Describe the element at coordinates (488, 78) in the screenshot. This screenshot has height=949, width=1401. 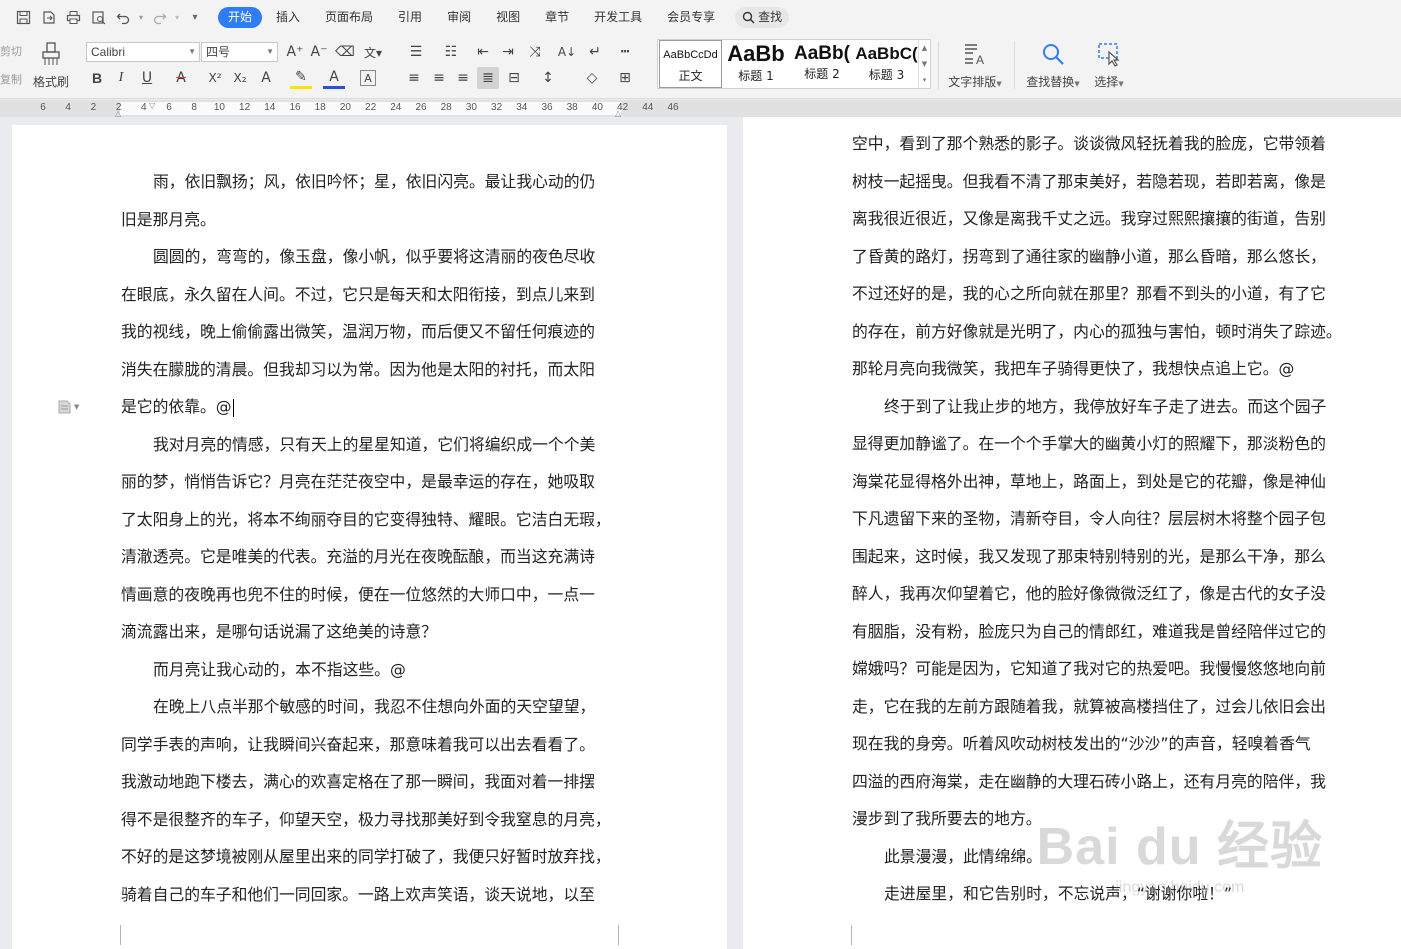
I see `justify-icon: ≣` at that location.